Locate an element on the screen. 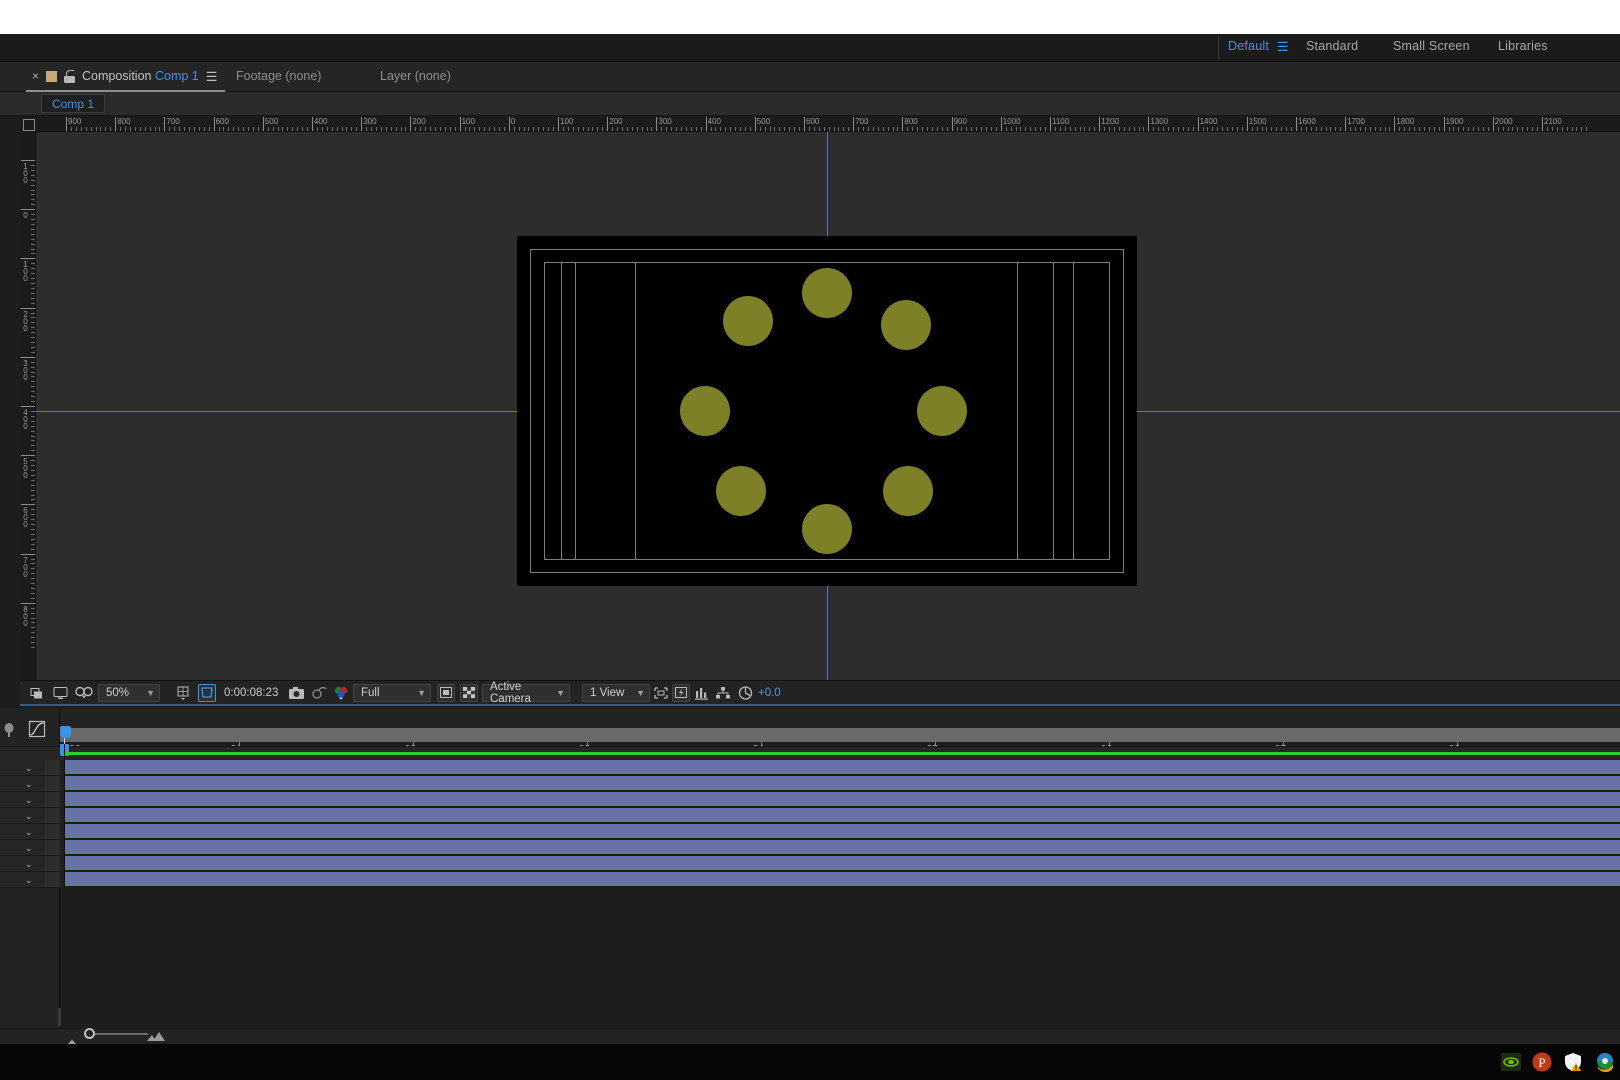  work-area-bar is located at coordinates (842, 753).